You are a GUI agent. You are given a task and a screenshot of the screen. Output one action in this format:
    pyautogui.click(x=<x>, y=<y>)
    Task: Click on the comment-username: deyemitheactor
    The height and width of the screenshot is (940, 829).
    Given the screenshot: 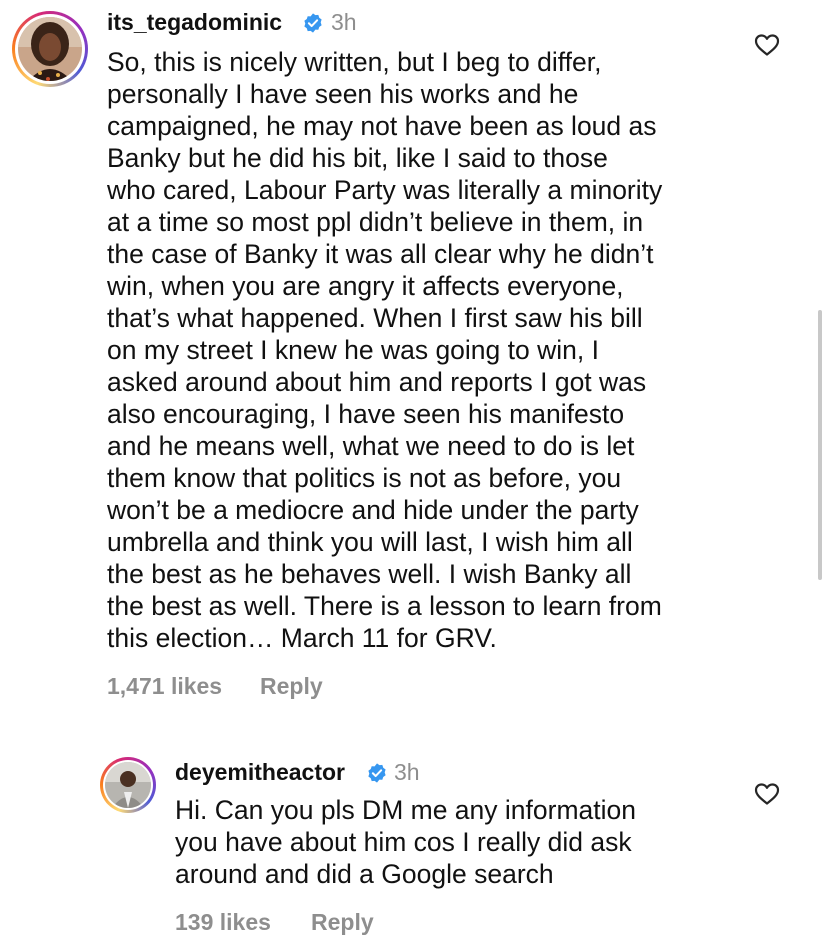 What is the action you would take?
    pyautogui.click(x=260, y=772)
    